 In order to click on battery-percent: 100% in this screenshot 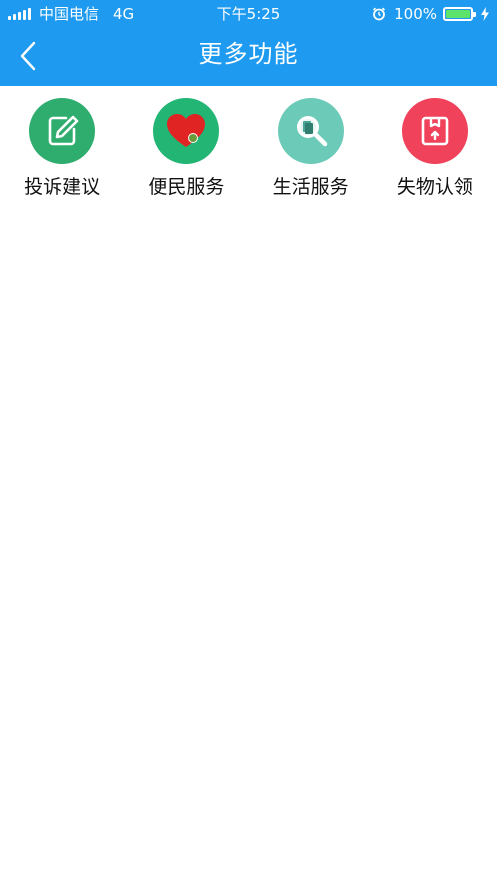, I will do `click(415, 14)`.